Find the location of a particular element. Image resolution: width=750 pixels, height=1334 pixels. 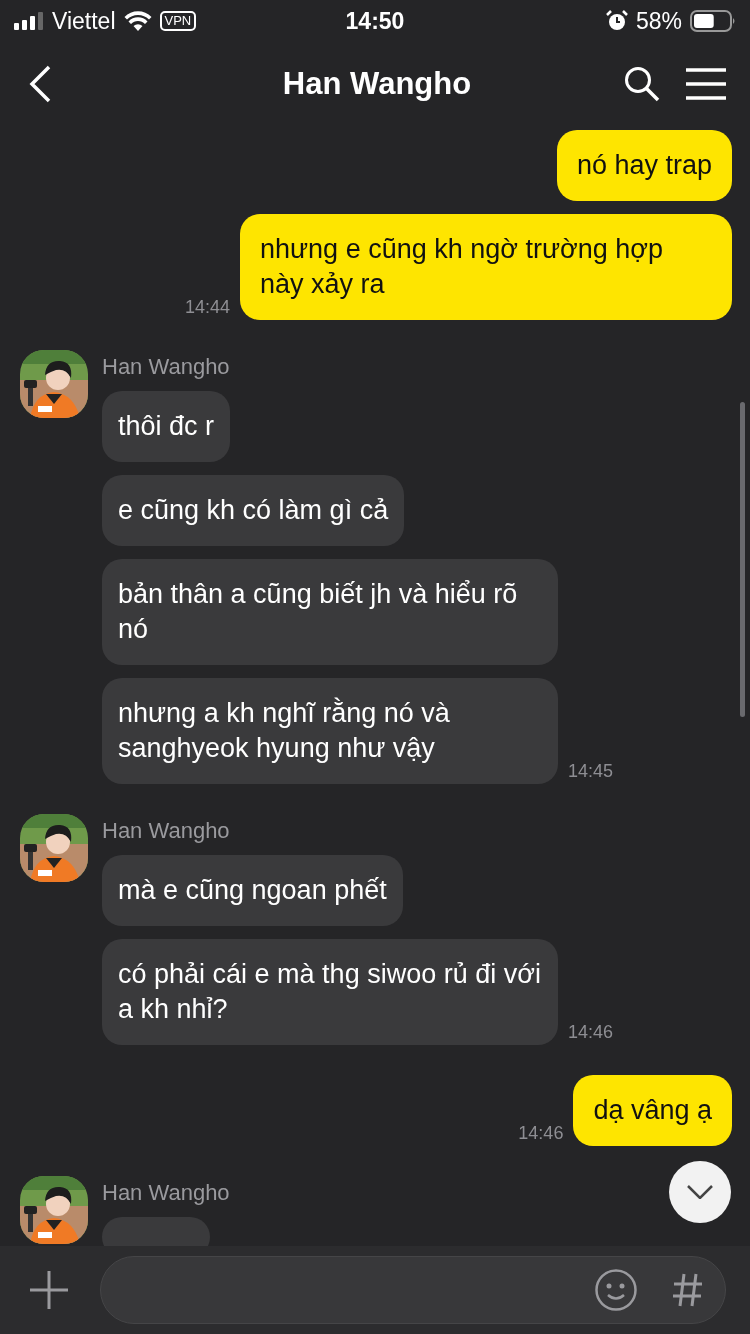

battery-percent: 58% is located at coordinates (658, 21).